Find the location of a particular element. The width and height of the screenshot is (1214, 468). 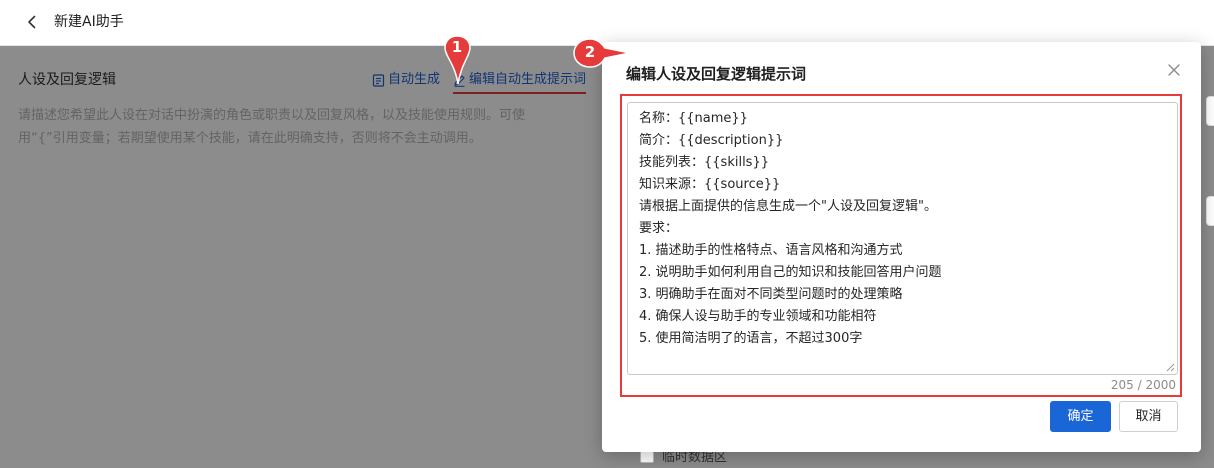

prompt-line: 知识来源：{{source}} is located at coordinates (710, 184).